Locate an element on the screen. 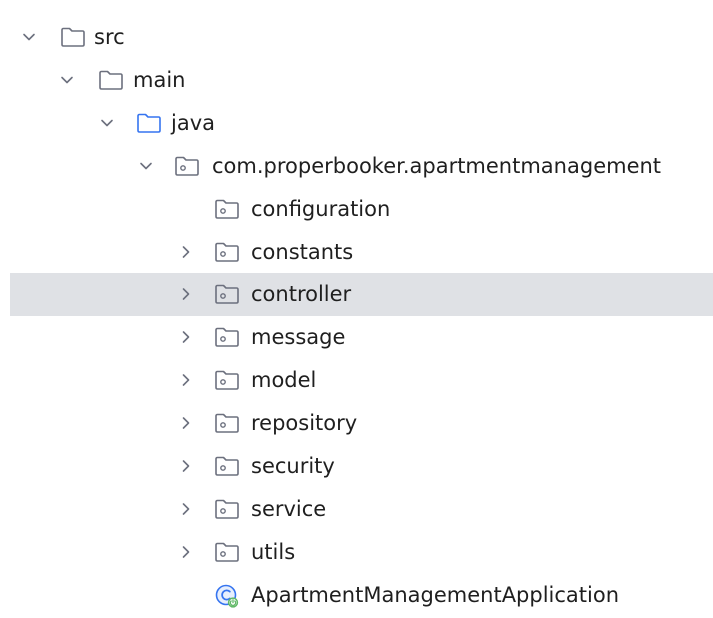 Image resolution: width=713 pixels, height=618 pixels. tree-node-security: security is located at coordinates (361, 466).